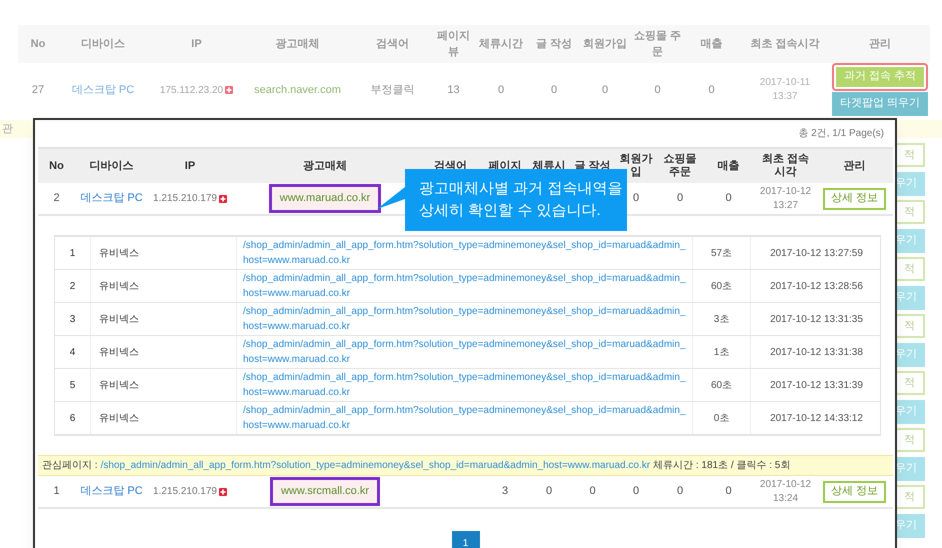 The height and width of the screenshot is (548, 942). Describe the element at coordinates (816, 385) in the screenshot. I see `table-cell-text: 2017-10-12 13:31:39` at that location.